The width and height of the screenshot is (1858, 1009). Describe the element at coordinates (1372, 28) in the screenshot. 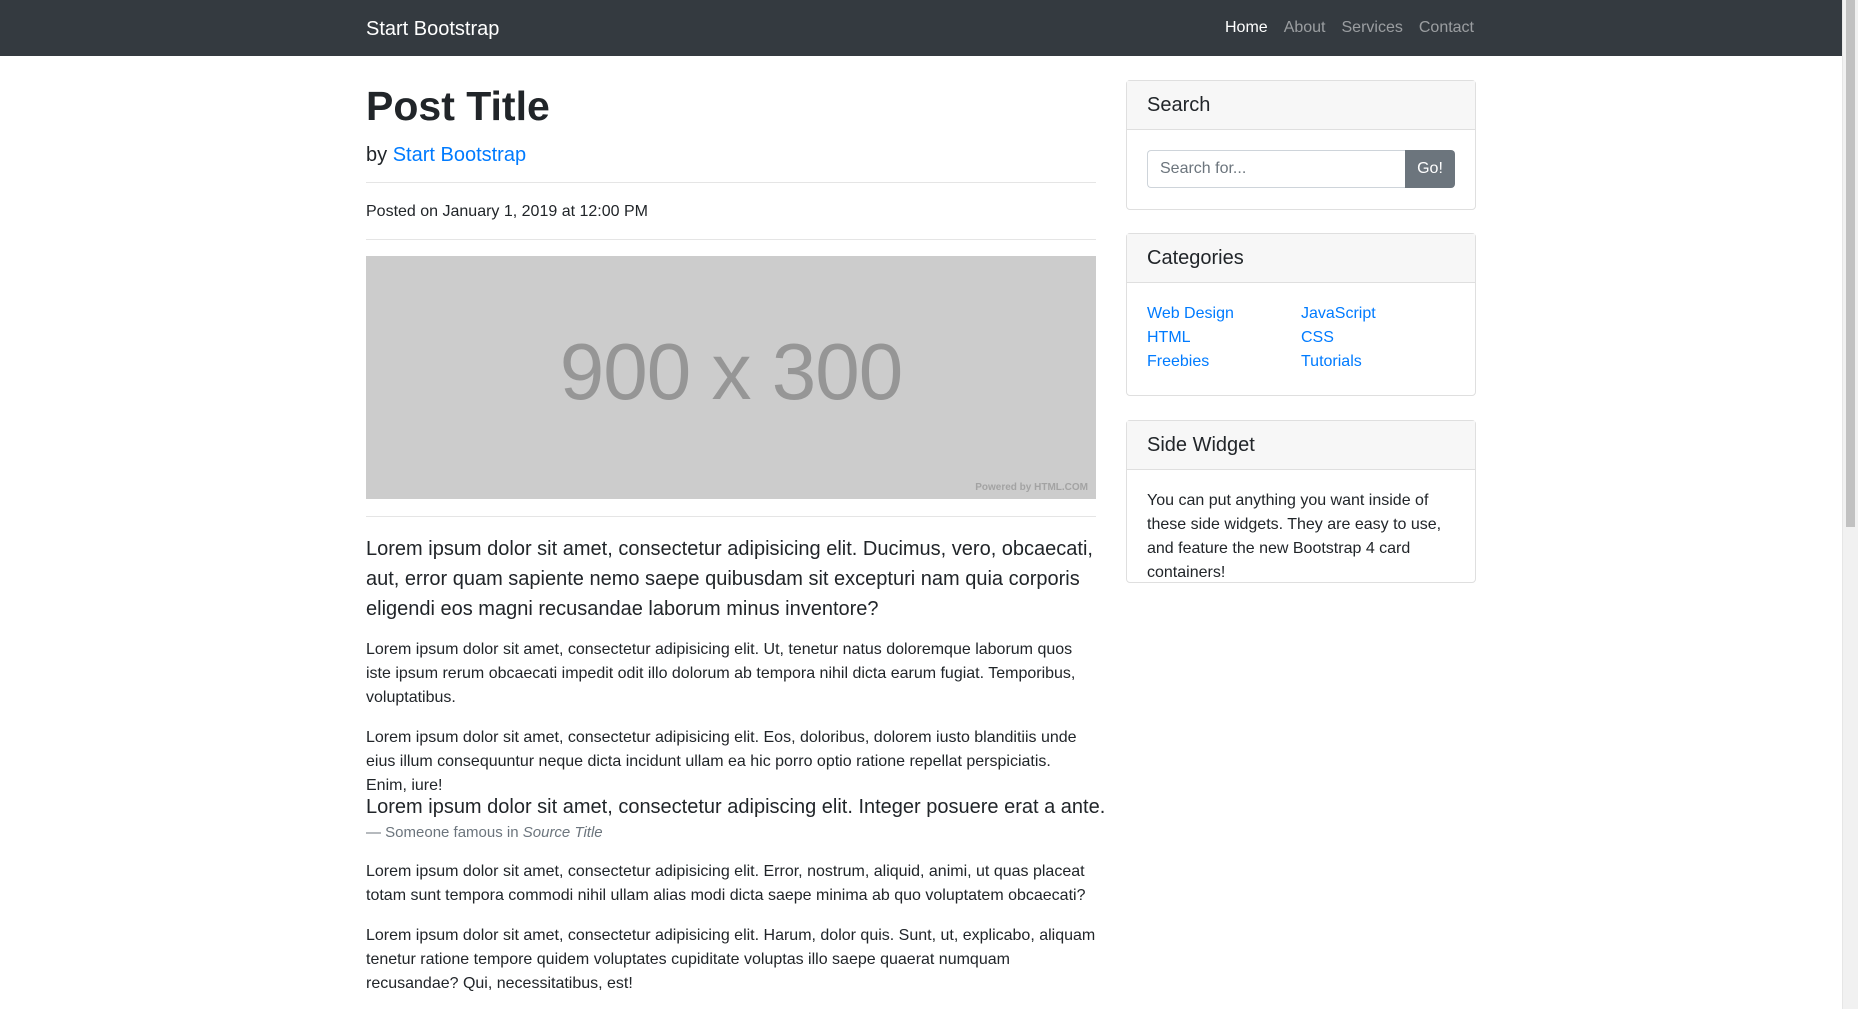

I see `nav-services: Services` at that location.